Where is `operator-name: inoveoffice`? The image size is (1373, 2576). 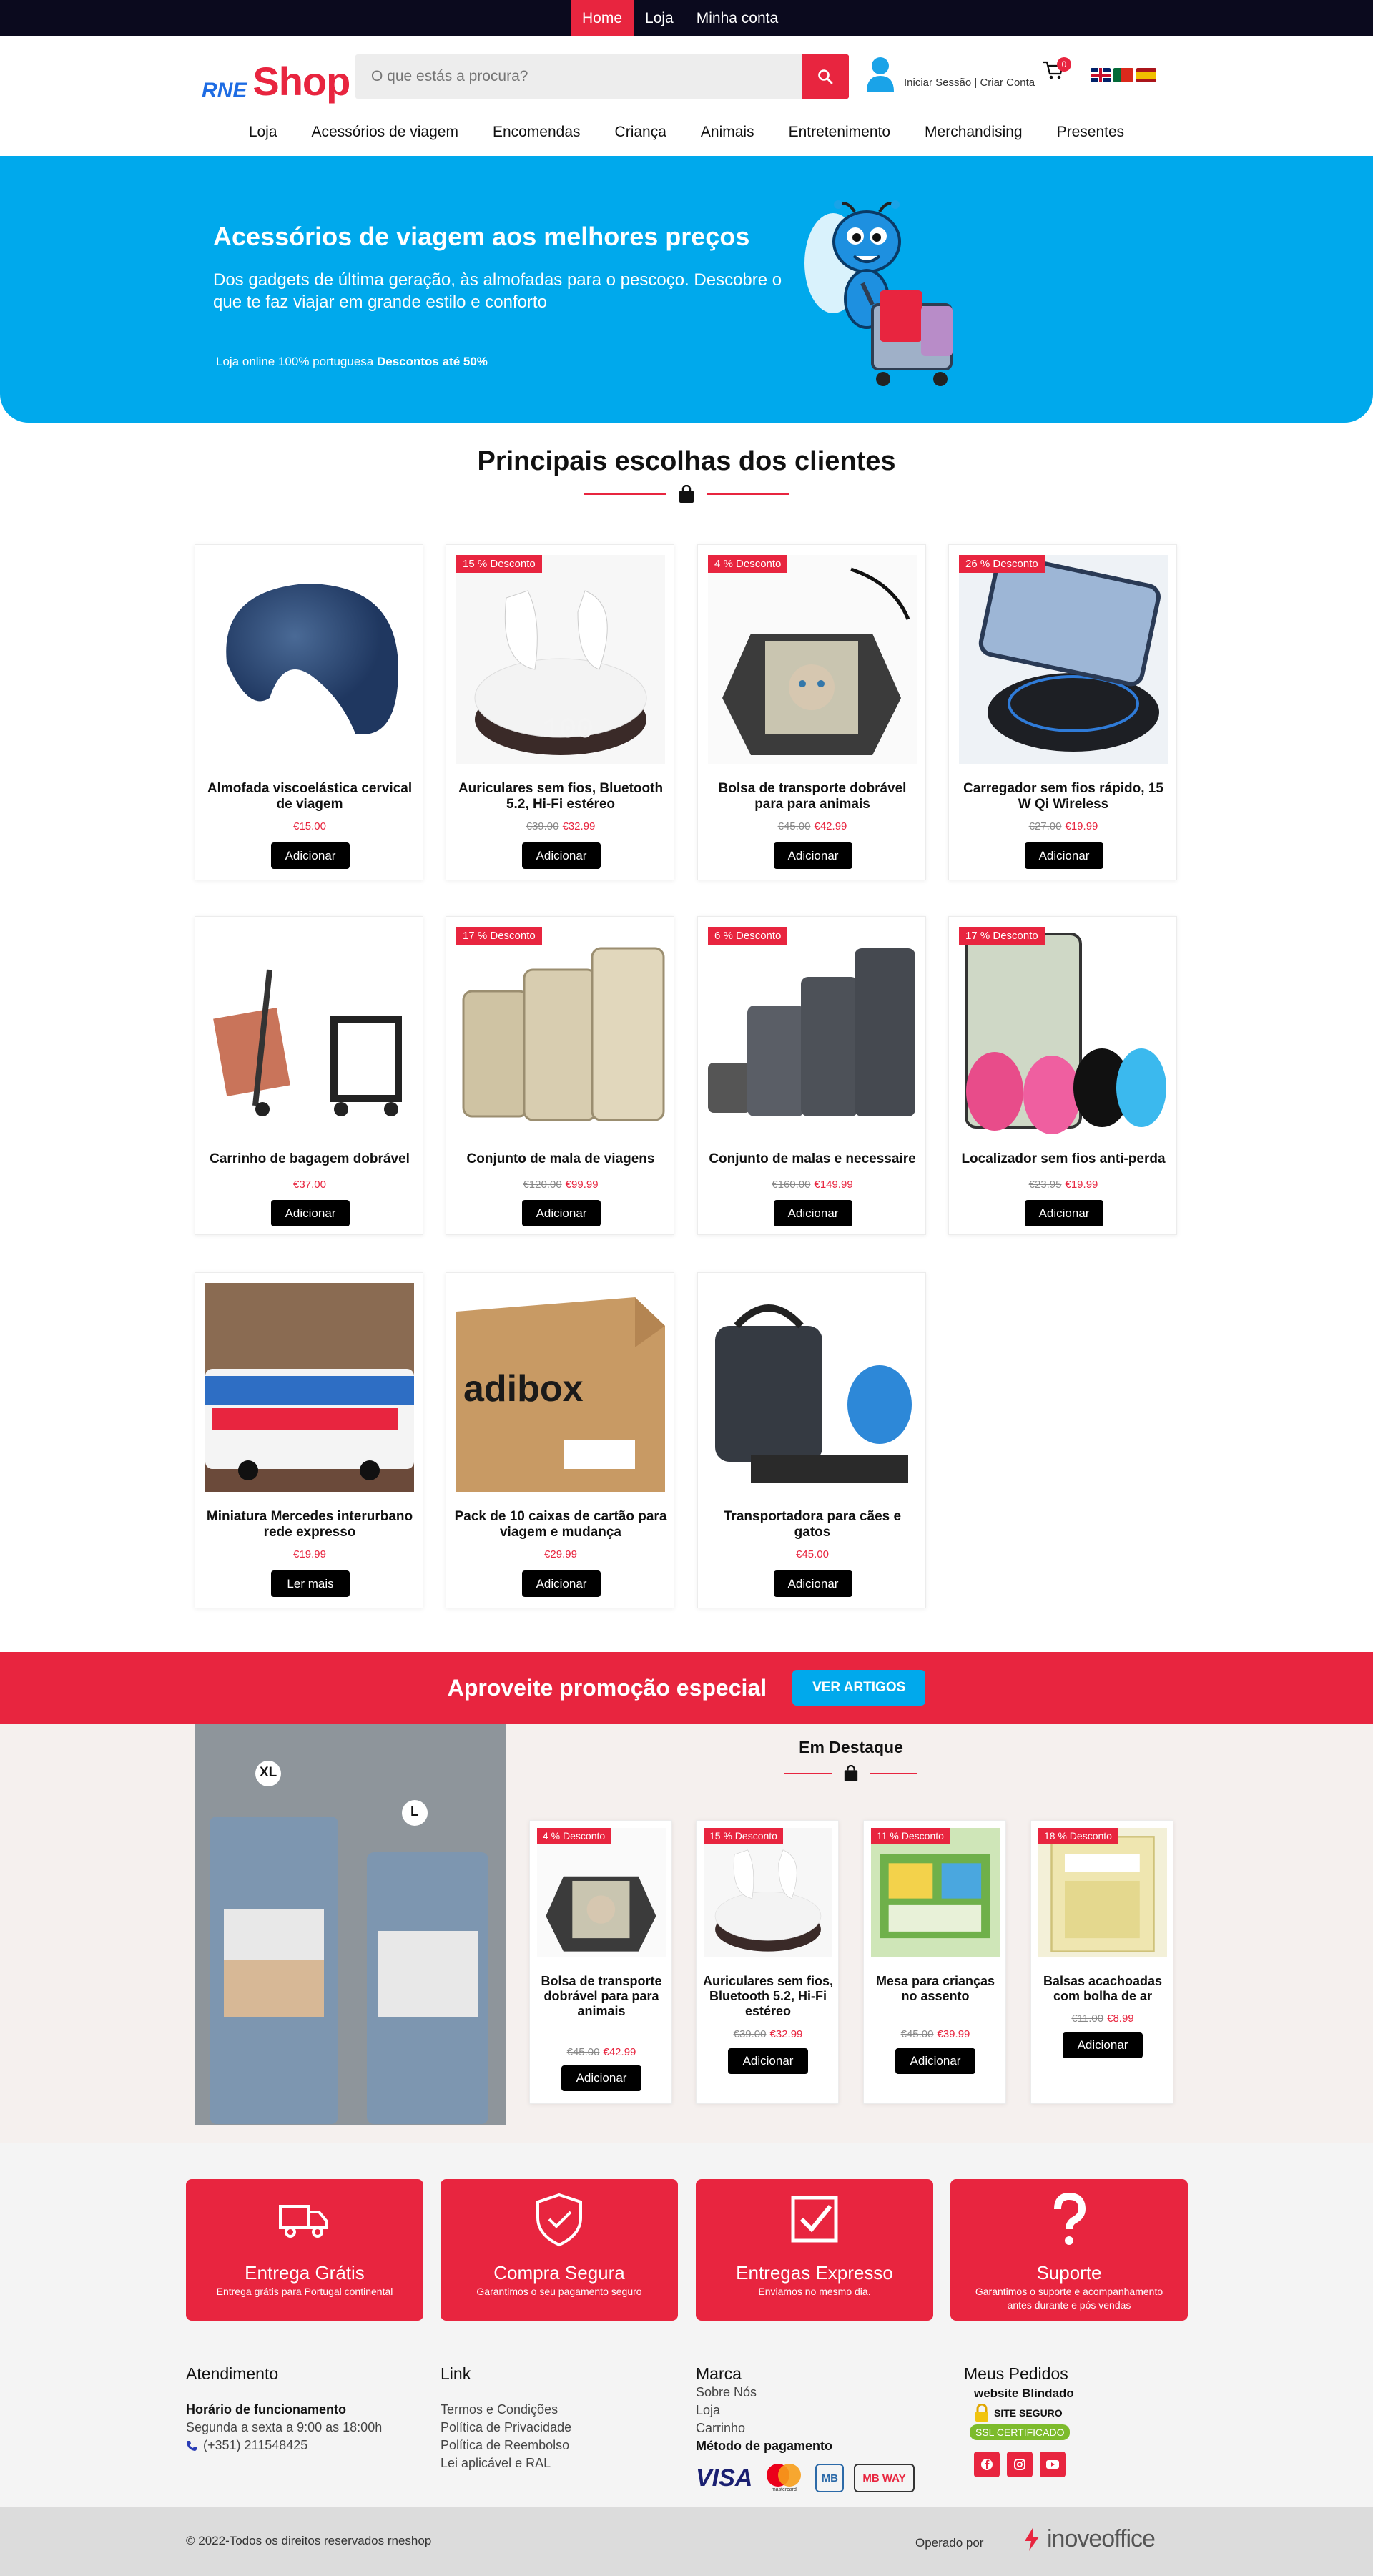 operator-name: inoveoffice is located at coordinates (1101, 2539).